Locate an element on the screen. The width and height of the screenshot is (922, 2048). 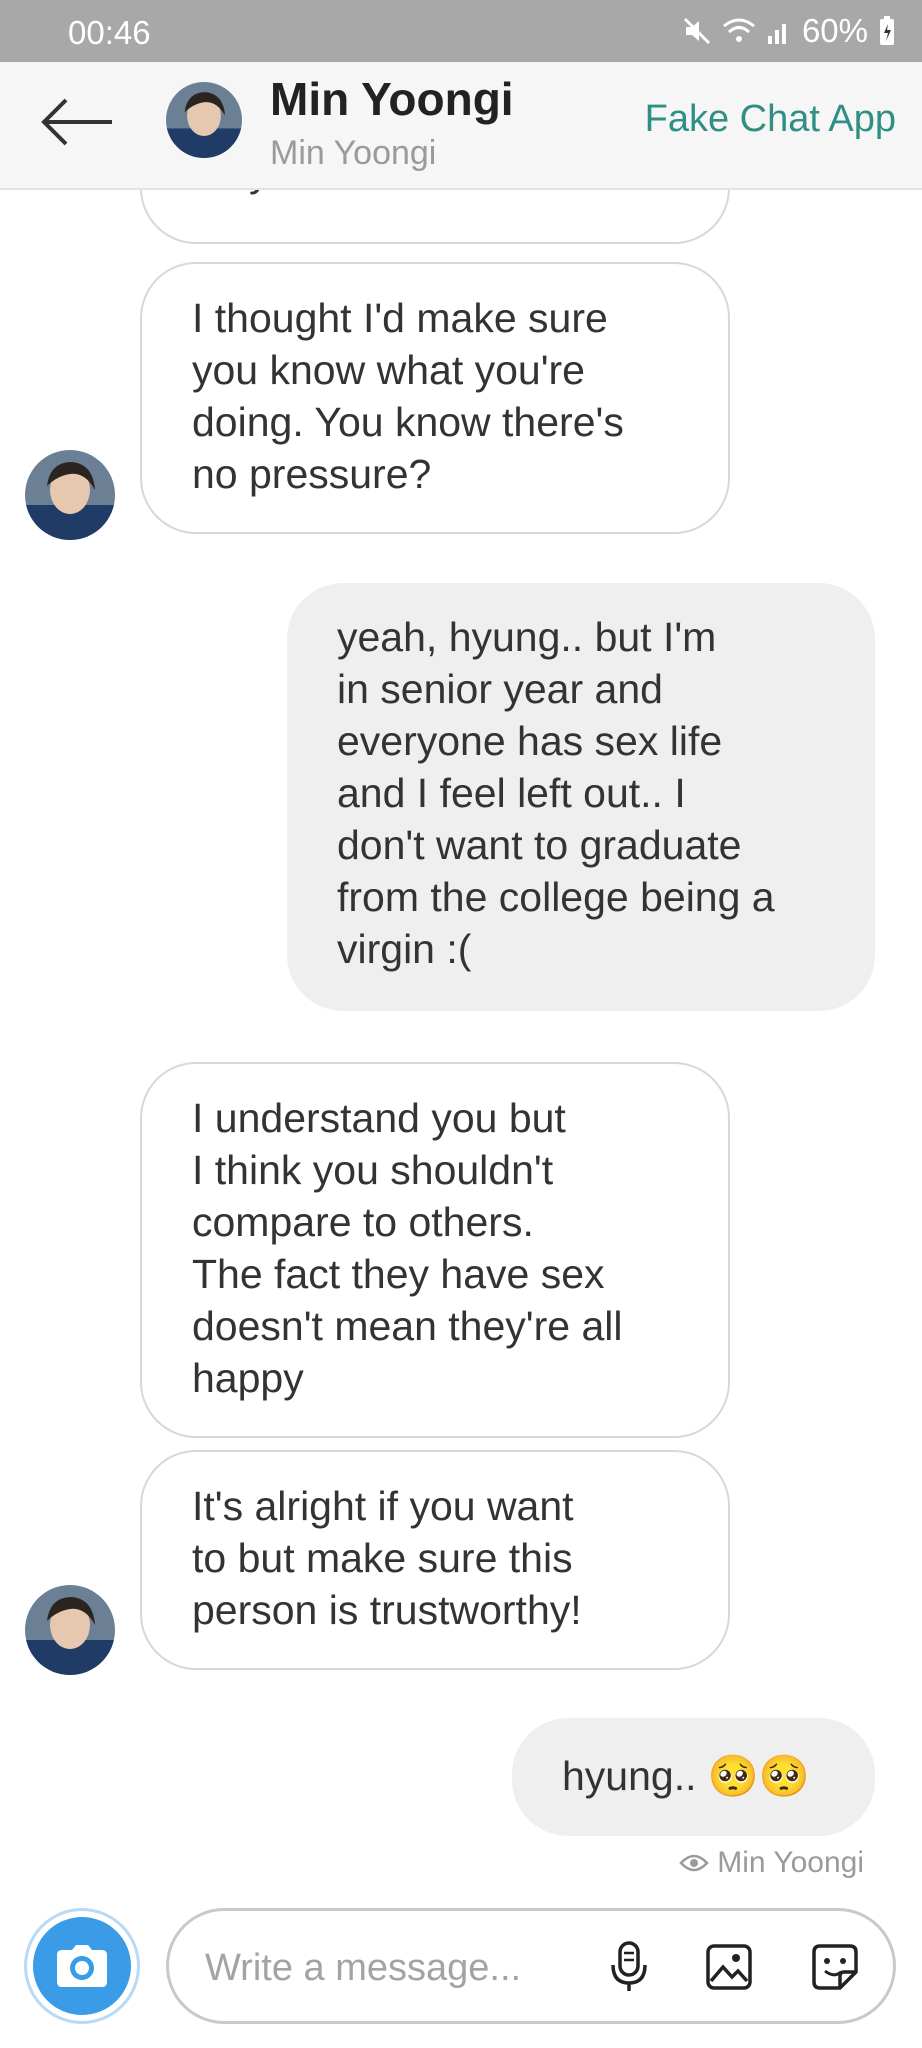
microphone-icon is located at coordinates (629, 1967).